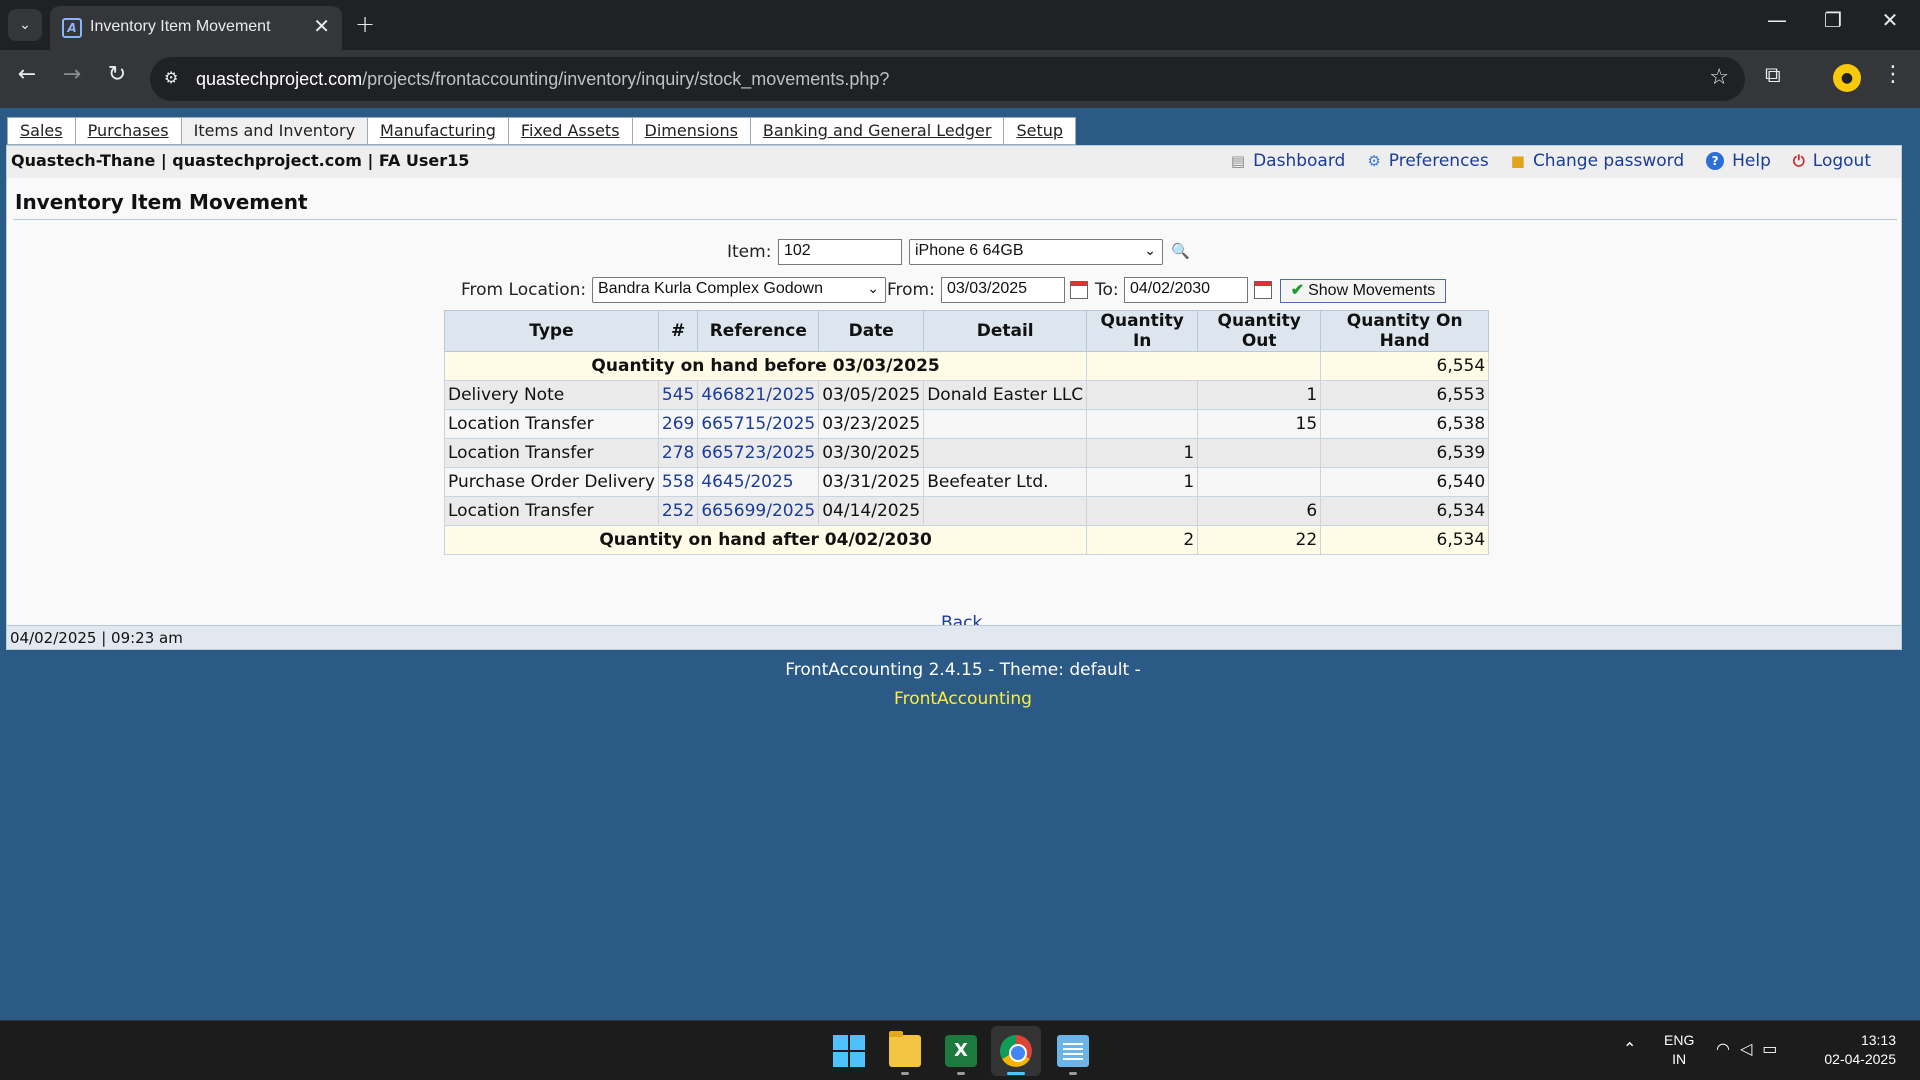  I want to click on status-bar: 04/02/2025 | 09:23 am, so click(954, 637).